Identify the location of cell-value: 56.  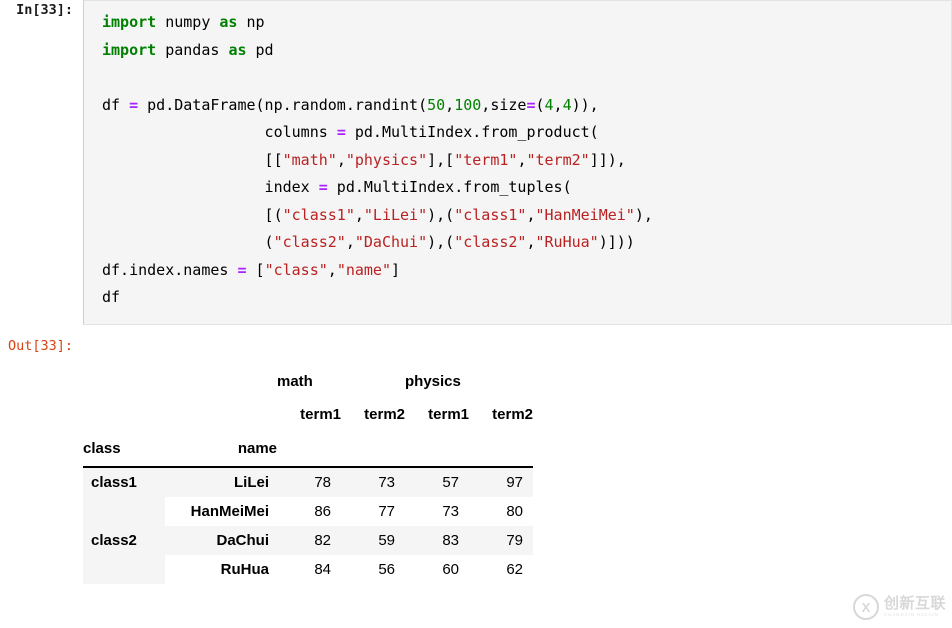
(373, 569).